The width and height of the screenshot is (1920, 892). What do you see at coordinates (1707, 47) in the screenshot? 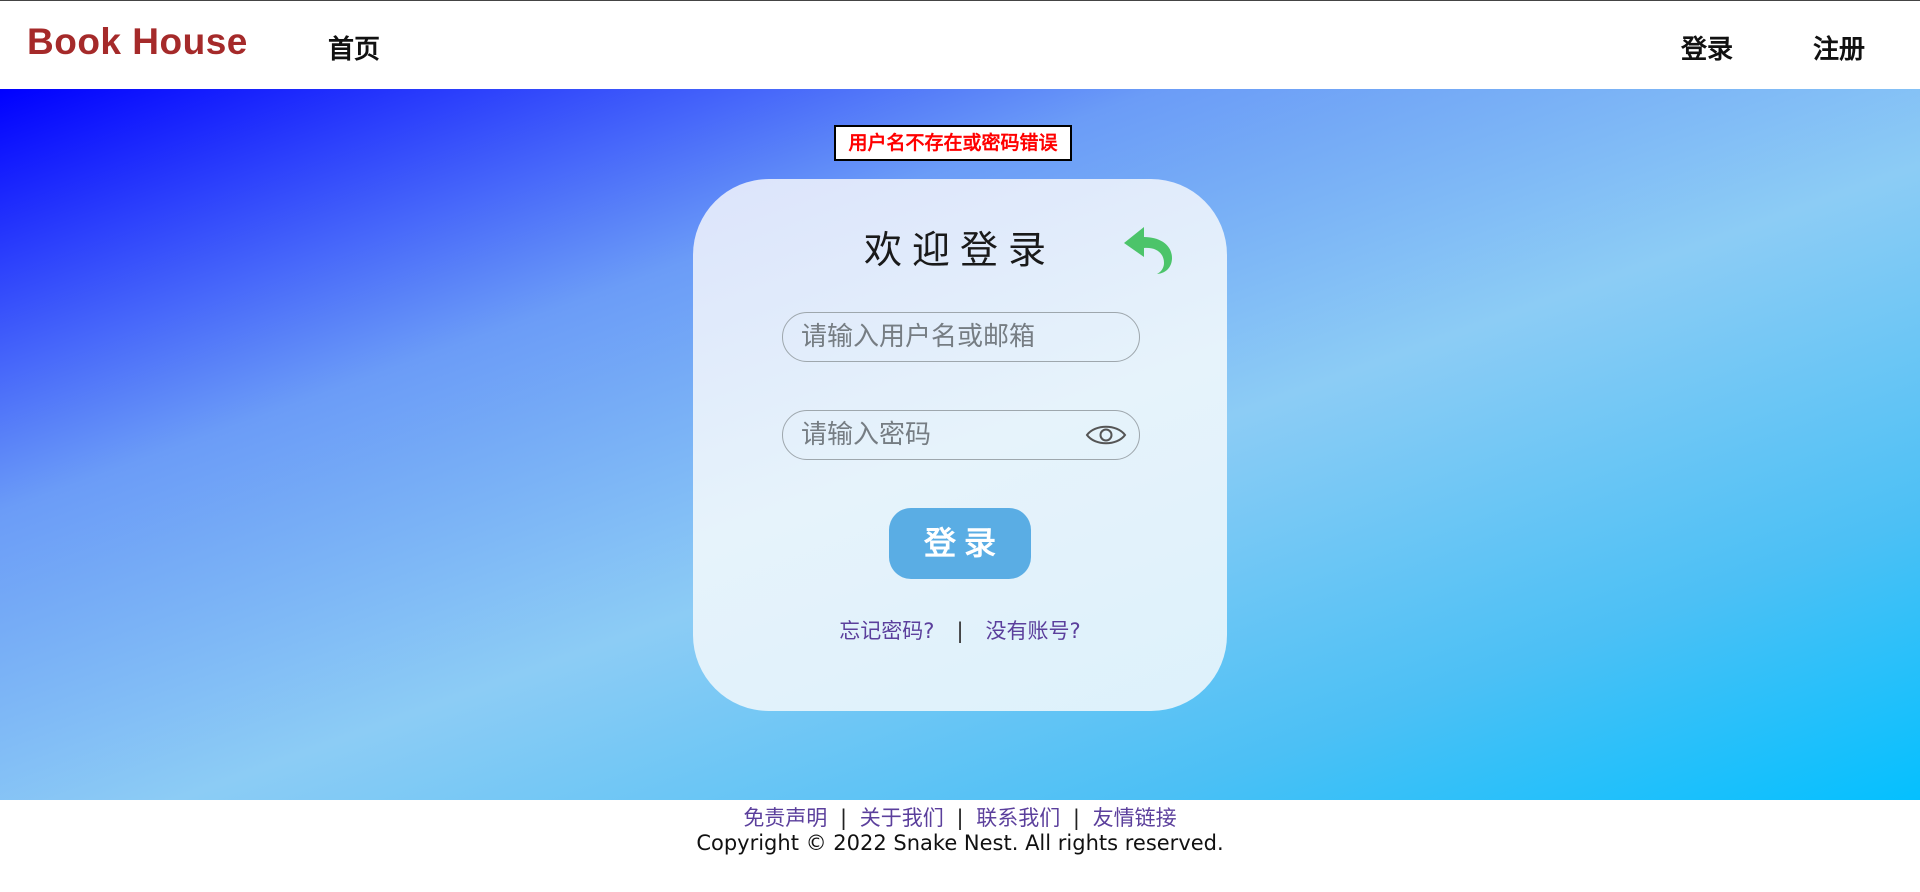
I see `nav-login-link: 登录` at bounding box center [1707, 47].